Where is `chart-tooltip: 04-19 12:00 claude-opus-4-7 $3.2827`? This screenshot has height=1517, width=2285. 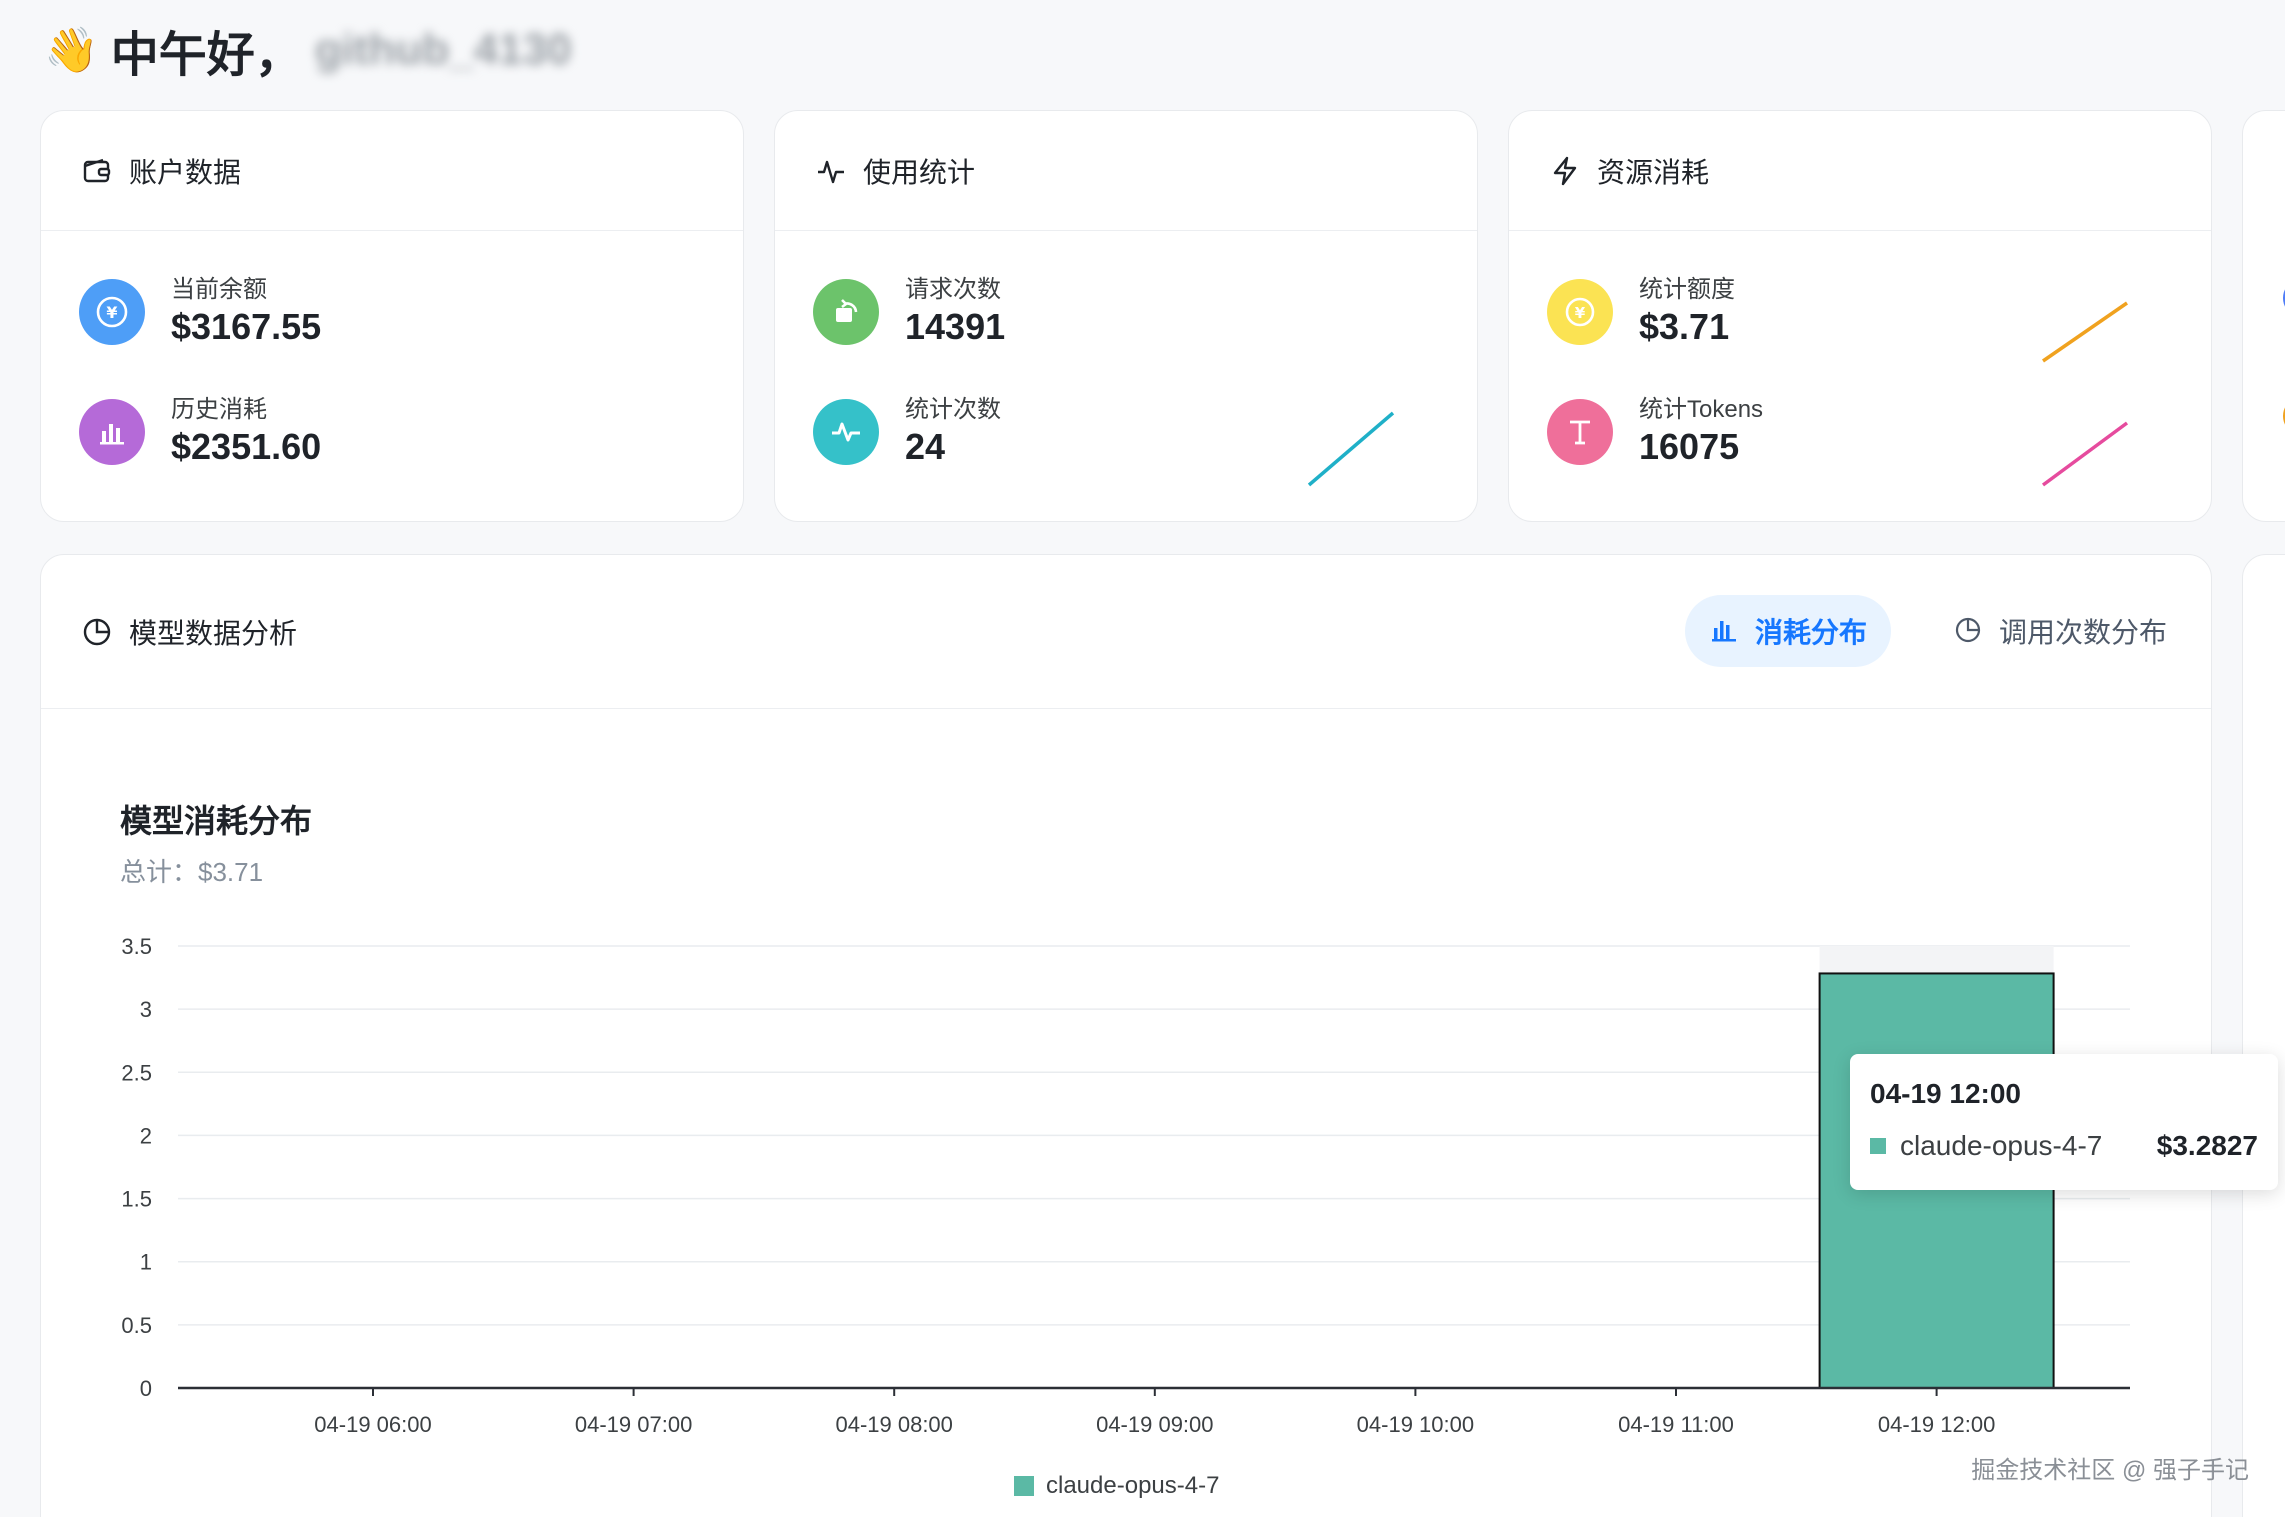
chart-tooltip: 04-19 12:00 claude-opus-4-7 $3.2827 is located at coordinates (2064, 1122).